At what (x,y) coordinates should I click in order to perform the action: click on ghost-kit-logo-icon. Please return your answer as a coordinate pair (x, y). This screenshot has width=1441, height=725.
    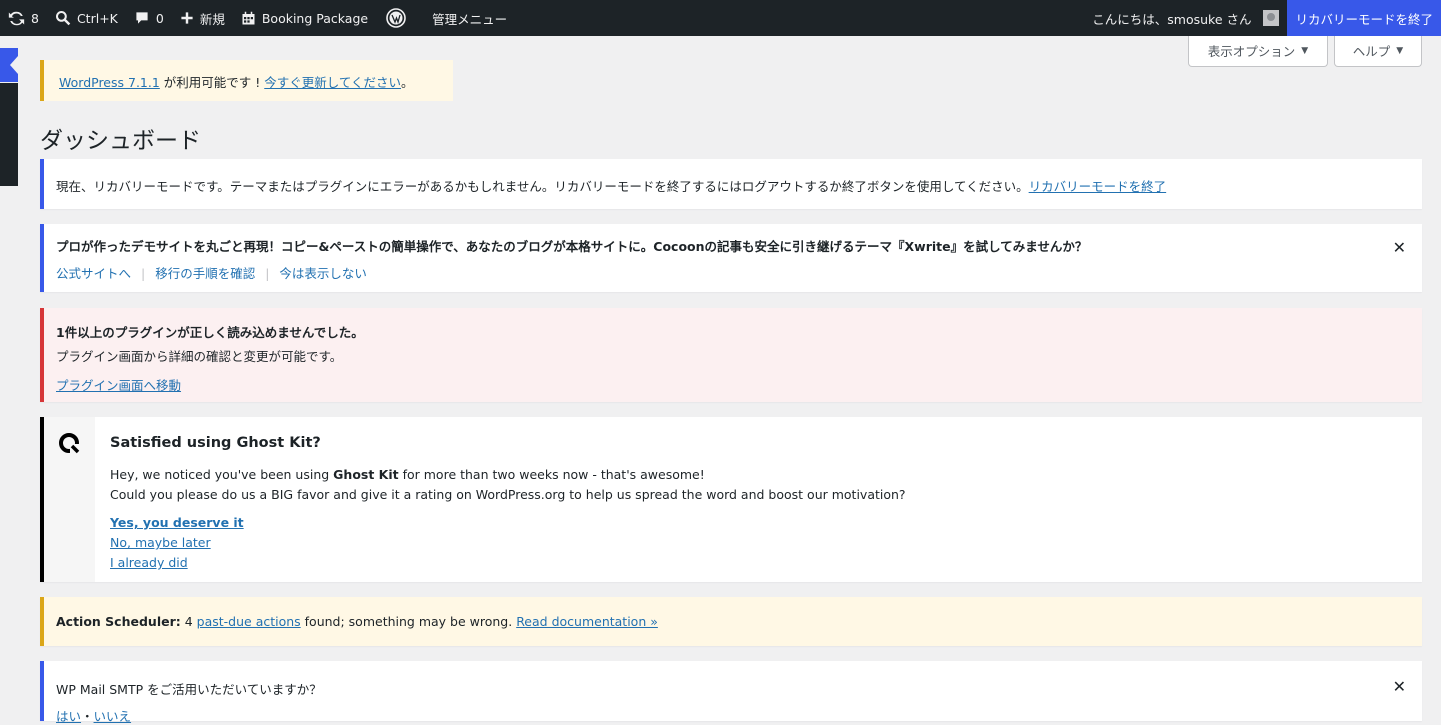
    Looking at the image, I should click on (69, 443).